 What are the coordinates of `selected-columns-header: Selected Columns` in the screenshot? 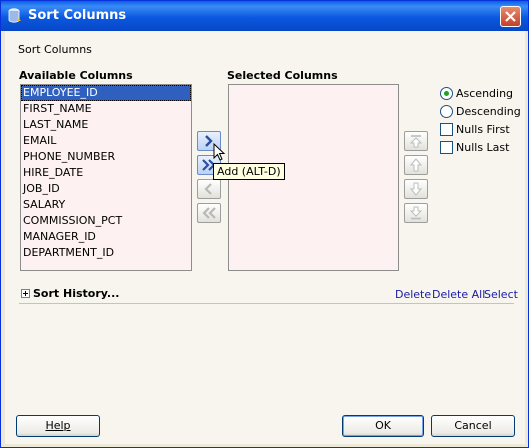 It's located at (282, 75).